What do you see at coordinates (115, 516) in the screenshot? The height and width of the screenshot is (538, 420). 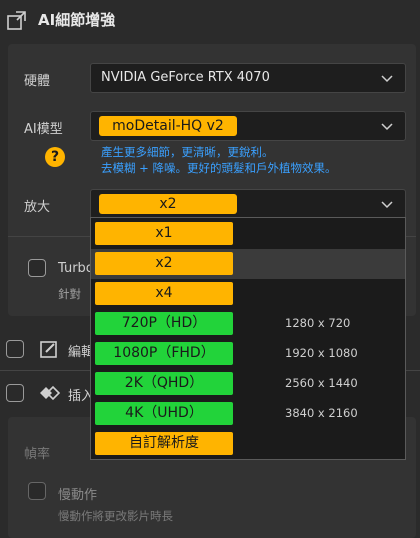 I see `slowmo-sublabel: 慢動作將更改影片時長` at bounding box center [115, 516].